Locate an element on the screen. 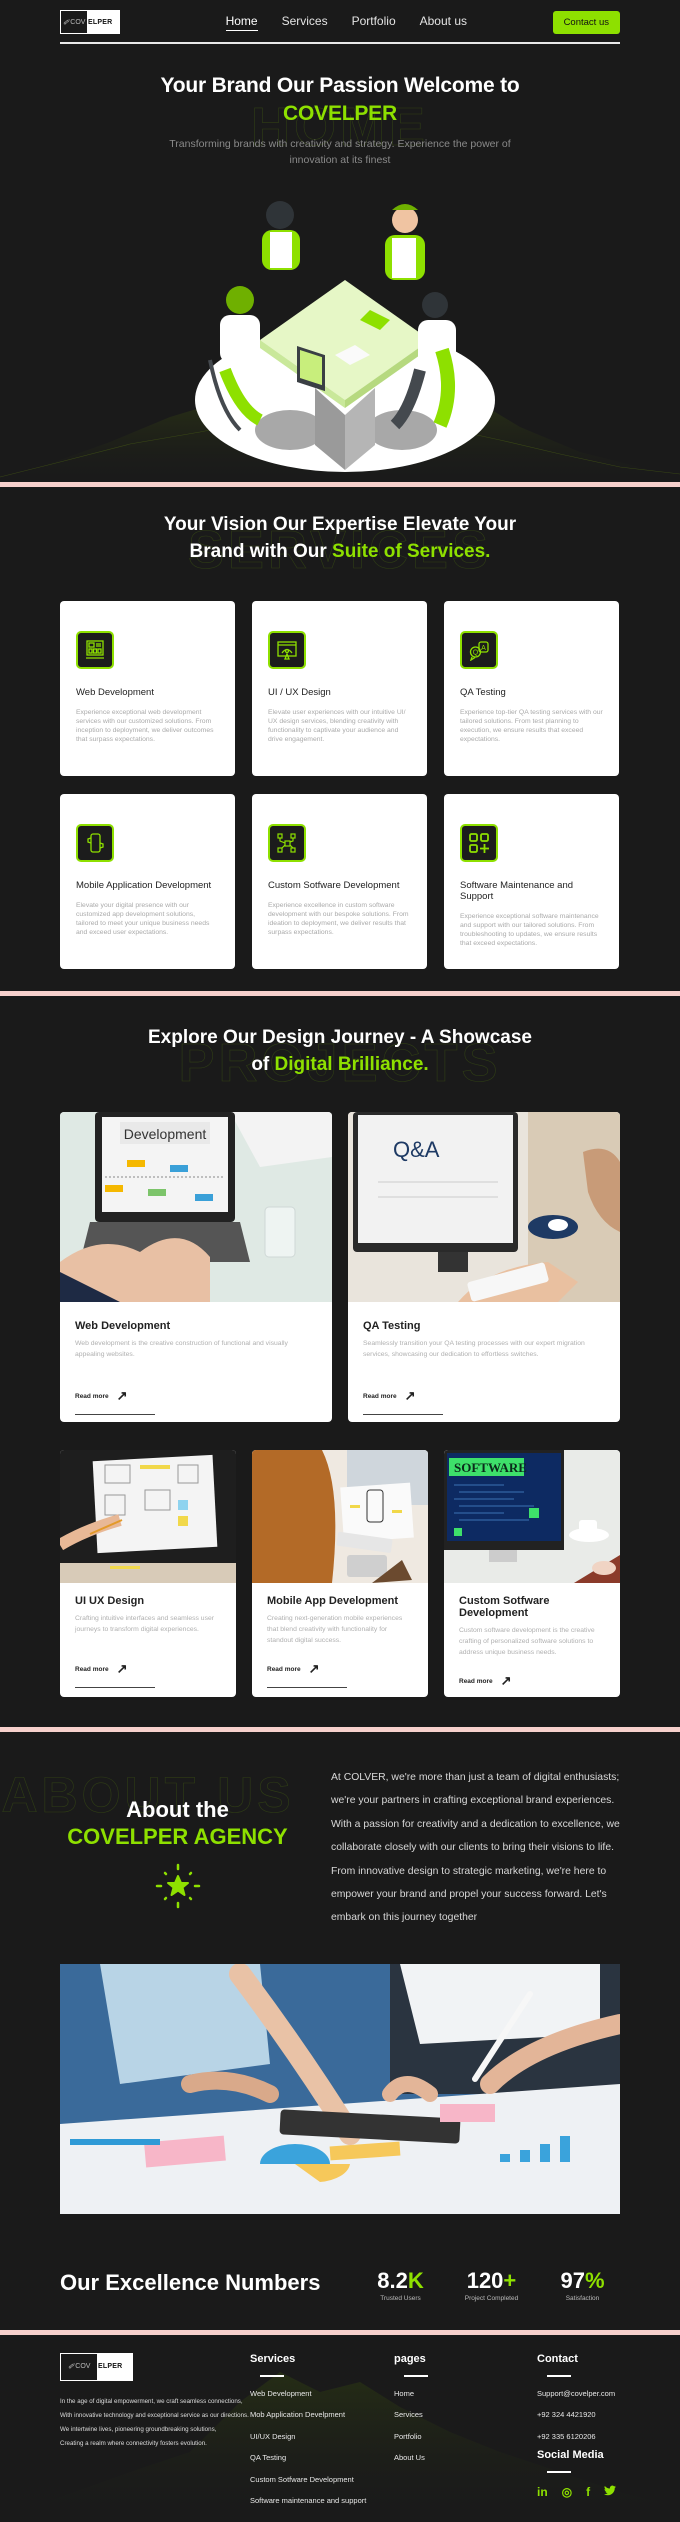 This screenshot has height=2522, width=680. footer-link-services: Services is located at coordinates (465, 2414).